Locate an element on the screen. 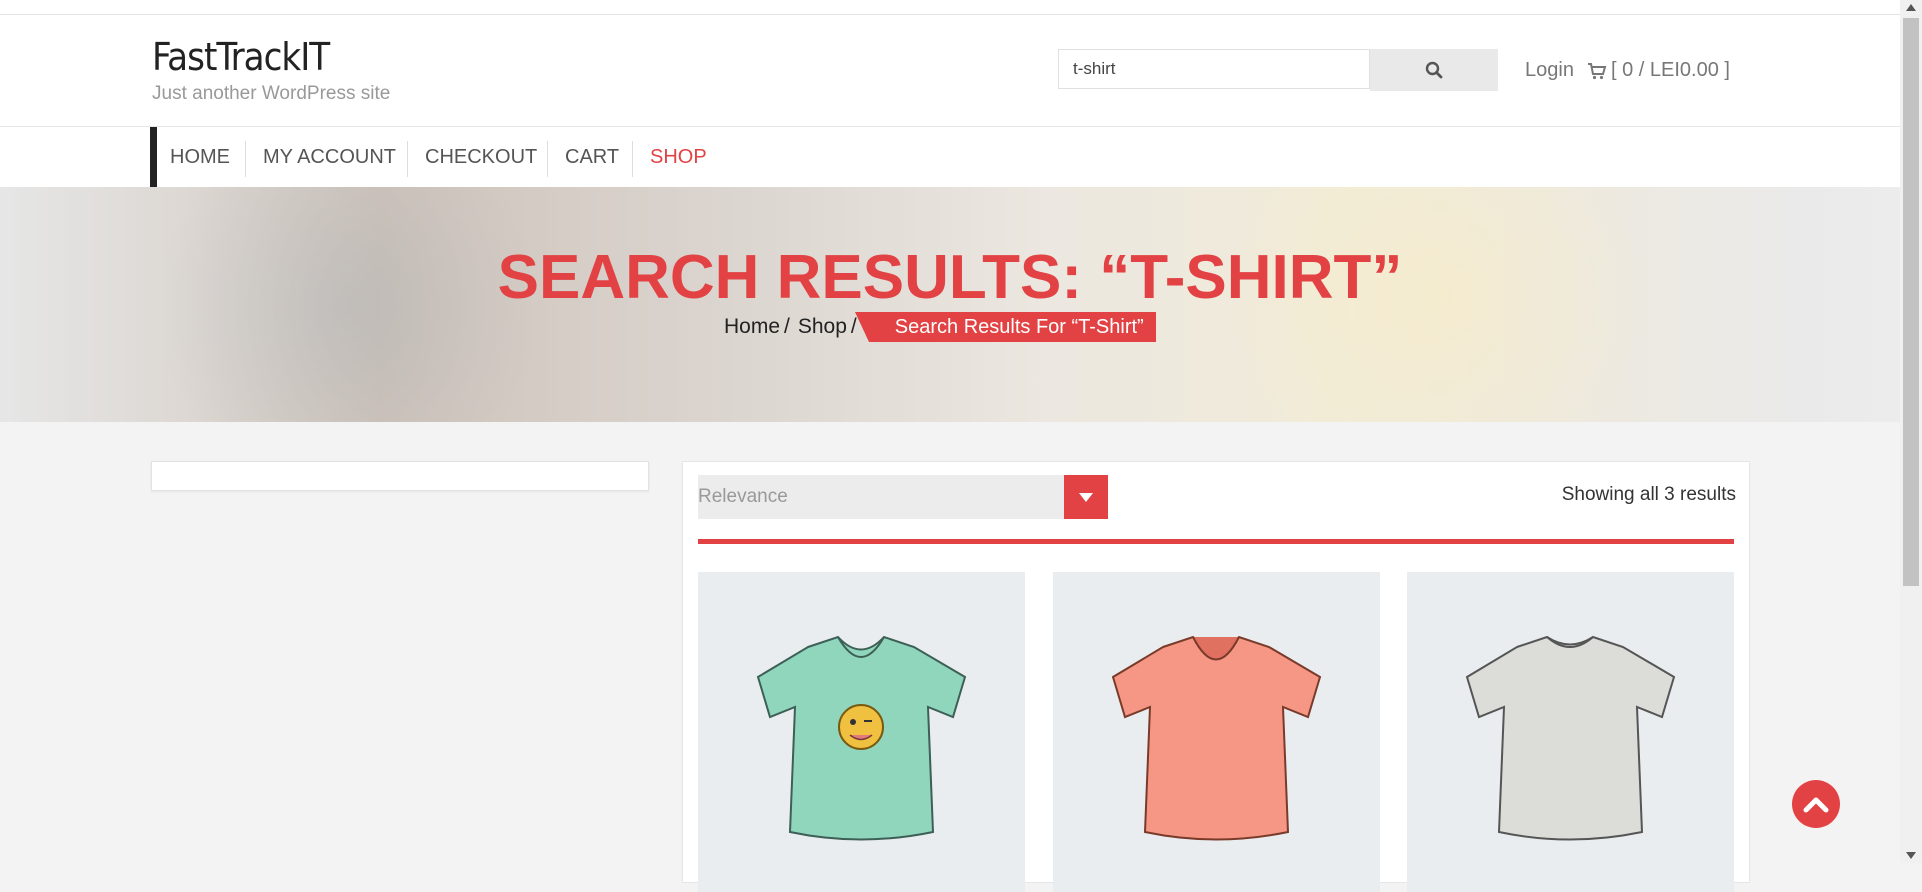 This screenshot has height=892, width=1922. site-tagline: Just another WordPress site is located at coordinates (271, 93).